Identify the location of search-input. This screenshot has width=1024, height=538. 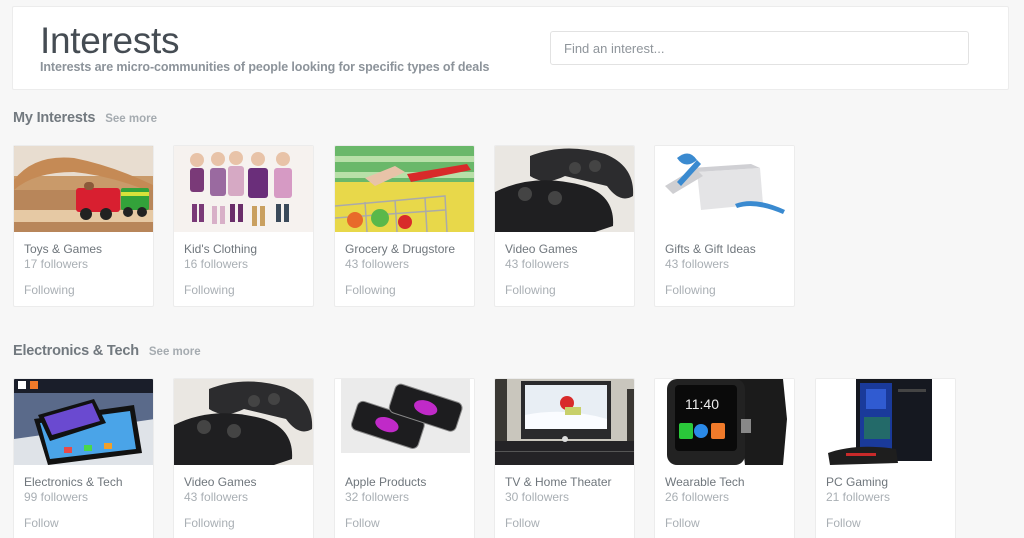
(759, 48).